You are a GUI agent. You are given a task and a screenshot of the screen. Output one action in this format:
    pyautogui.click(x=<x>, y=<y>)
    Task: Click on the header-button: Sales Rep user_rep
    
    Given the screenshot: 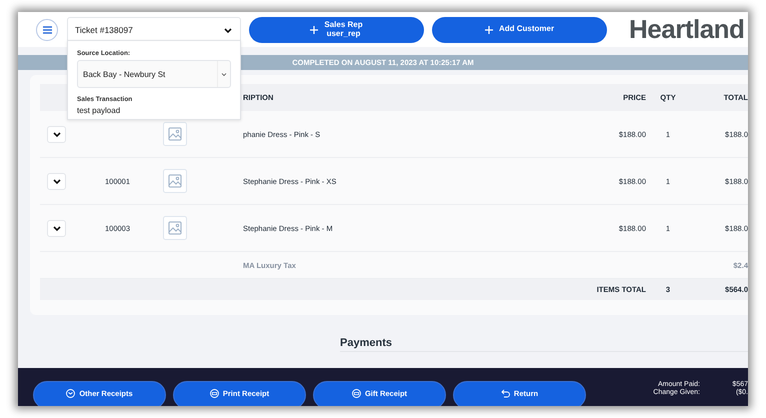 What is the action you would take?
    pyautogui.click(x=336, y=29)
    